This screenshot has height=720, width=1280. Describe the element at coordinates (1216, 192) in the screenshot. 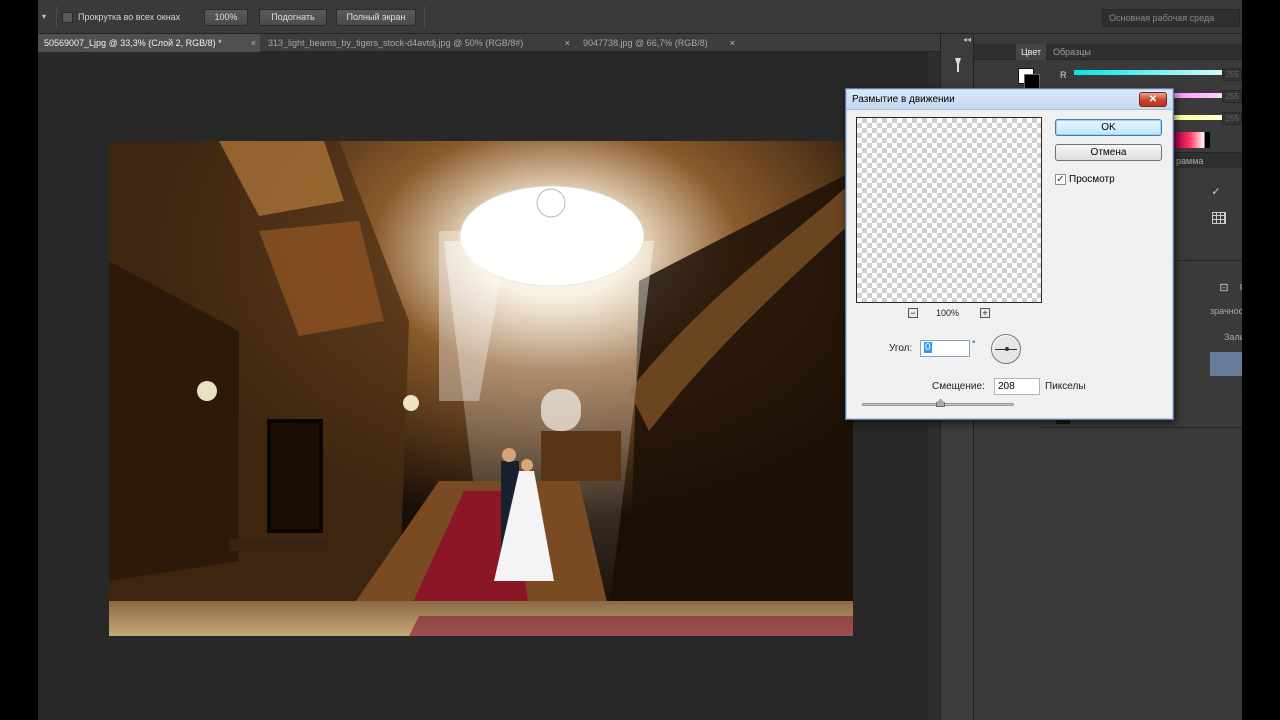

I see `arrow-icon: ✓` at that location.